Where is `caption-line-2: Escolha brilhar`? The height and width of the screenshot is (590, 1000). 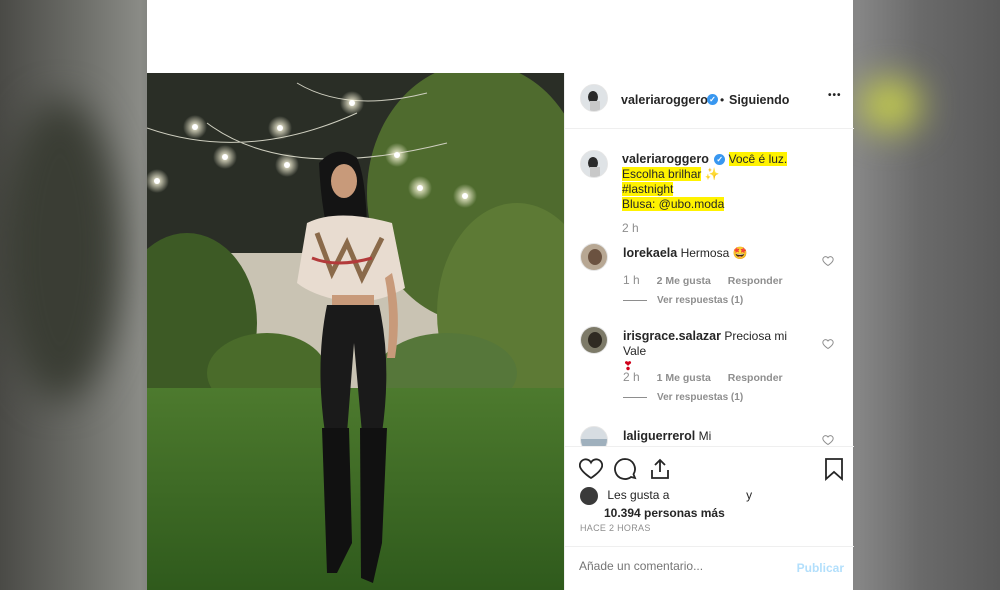
caption-line-2: Escolha brilhar is located at coordinates (662, 174).